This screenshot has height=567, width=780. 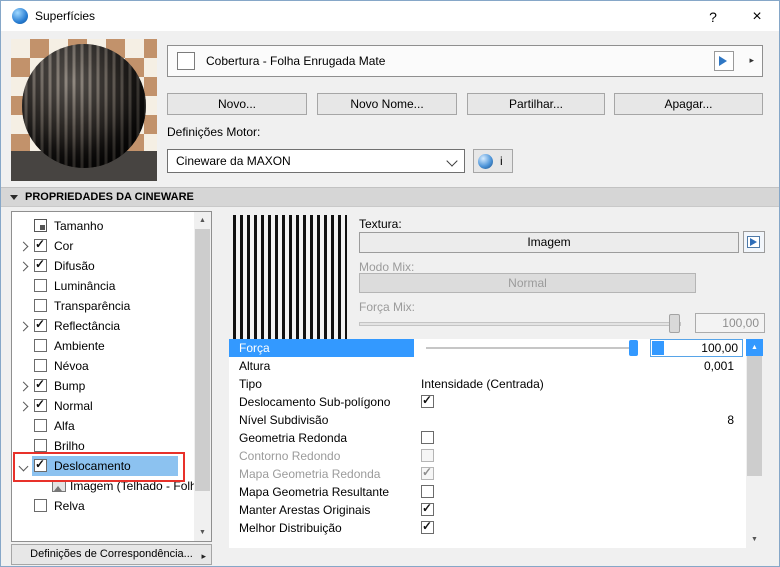 What do you see at coordinates (40, 505) in the screenshot?
I see `checkbox-relva` at bounding box center [40, 505].